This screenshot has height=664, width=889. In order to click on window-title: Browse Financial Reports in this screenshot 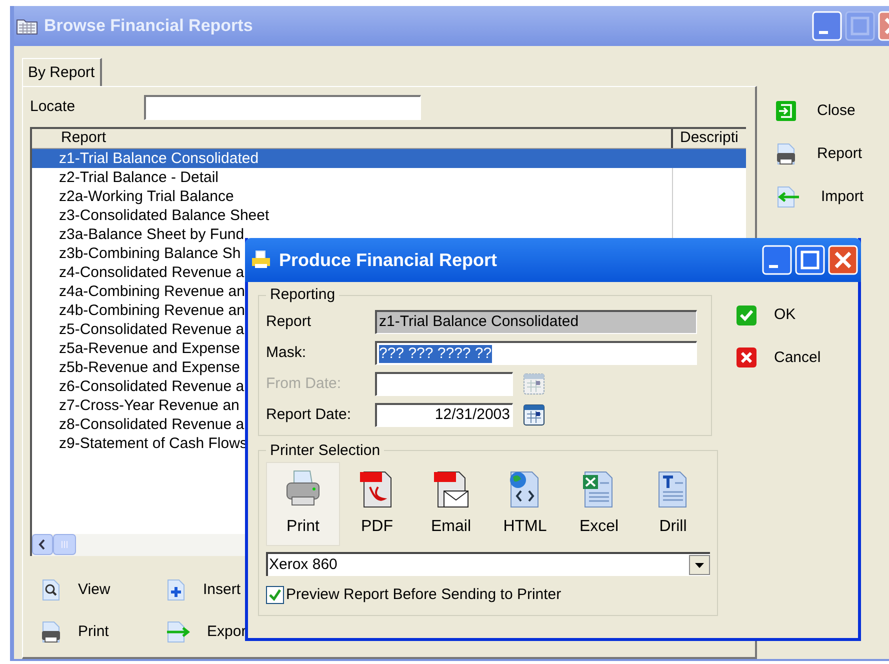, I will do `click(149, 26)`.